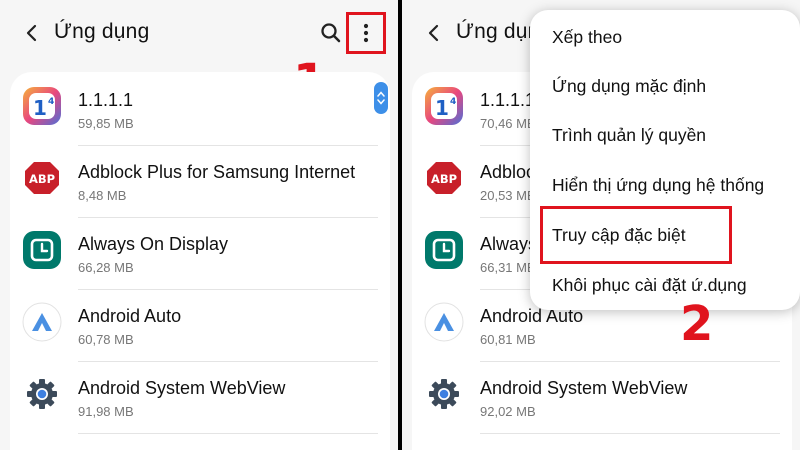  What do you see at coordinates (106, 339) in the screenshot?
I see `app-size: 60,78 MB` at bounding box center [106, 339].